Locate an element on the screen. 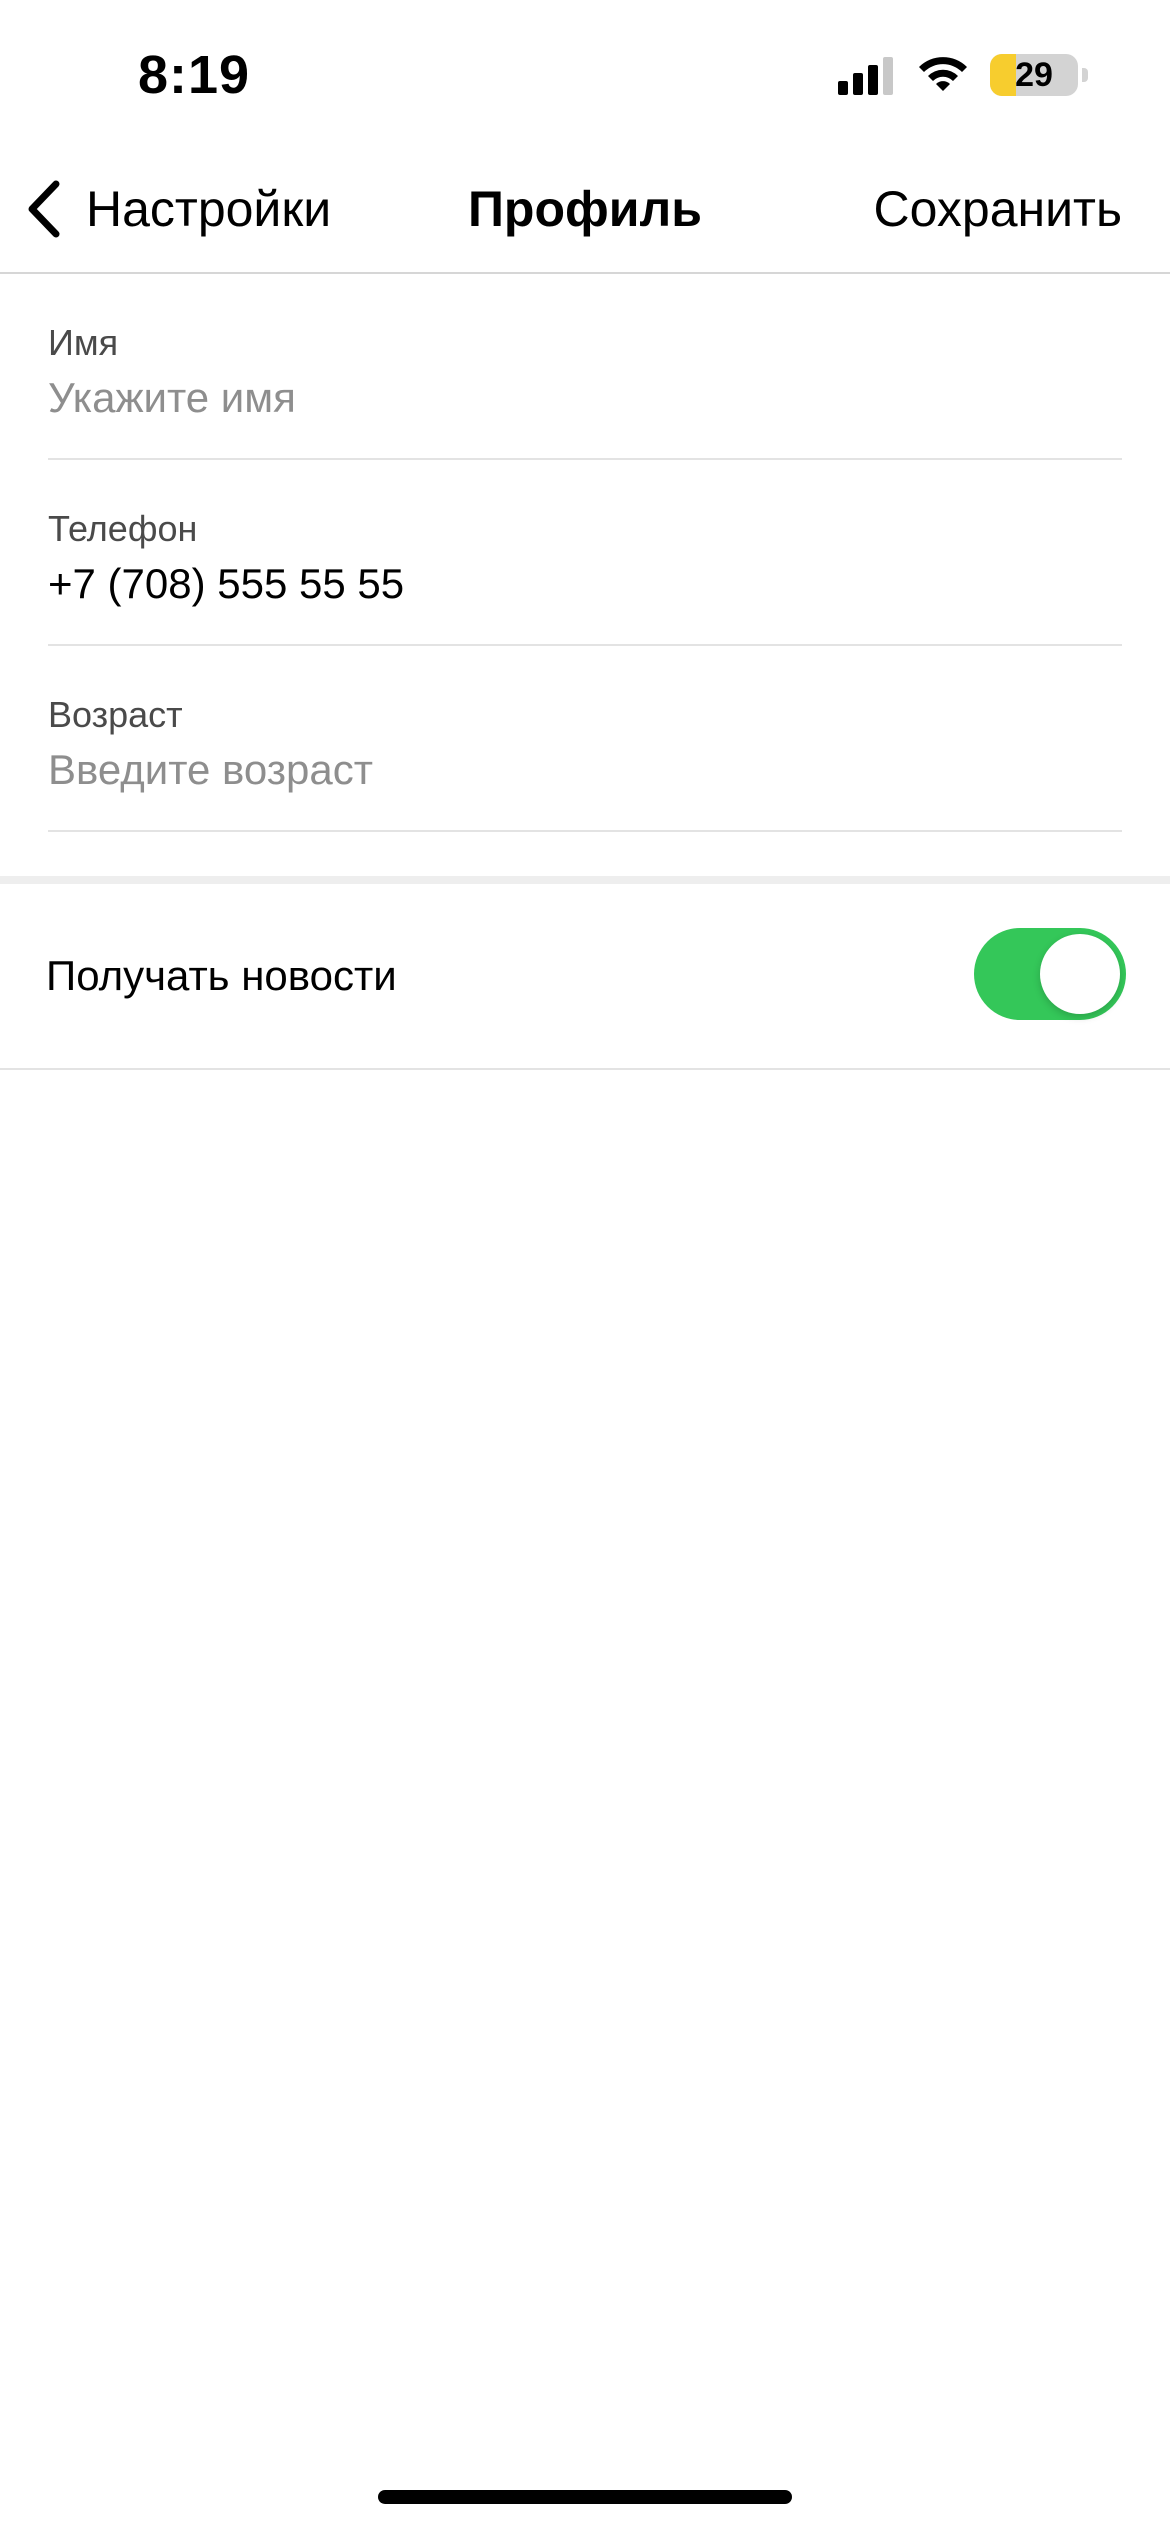 Image resolution: width=1170 pixels, height=2532 pixels. battery-level-text: 29 is located at coordinates (1034, 75).